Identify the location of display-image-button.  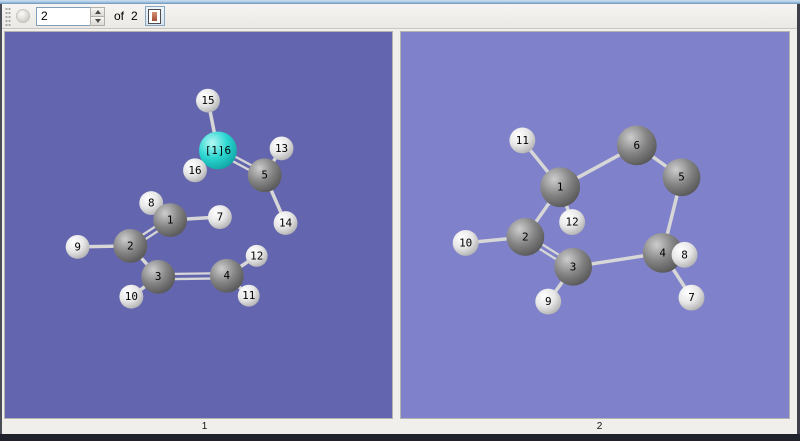
(154, 16).